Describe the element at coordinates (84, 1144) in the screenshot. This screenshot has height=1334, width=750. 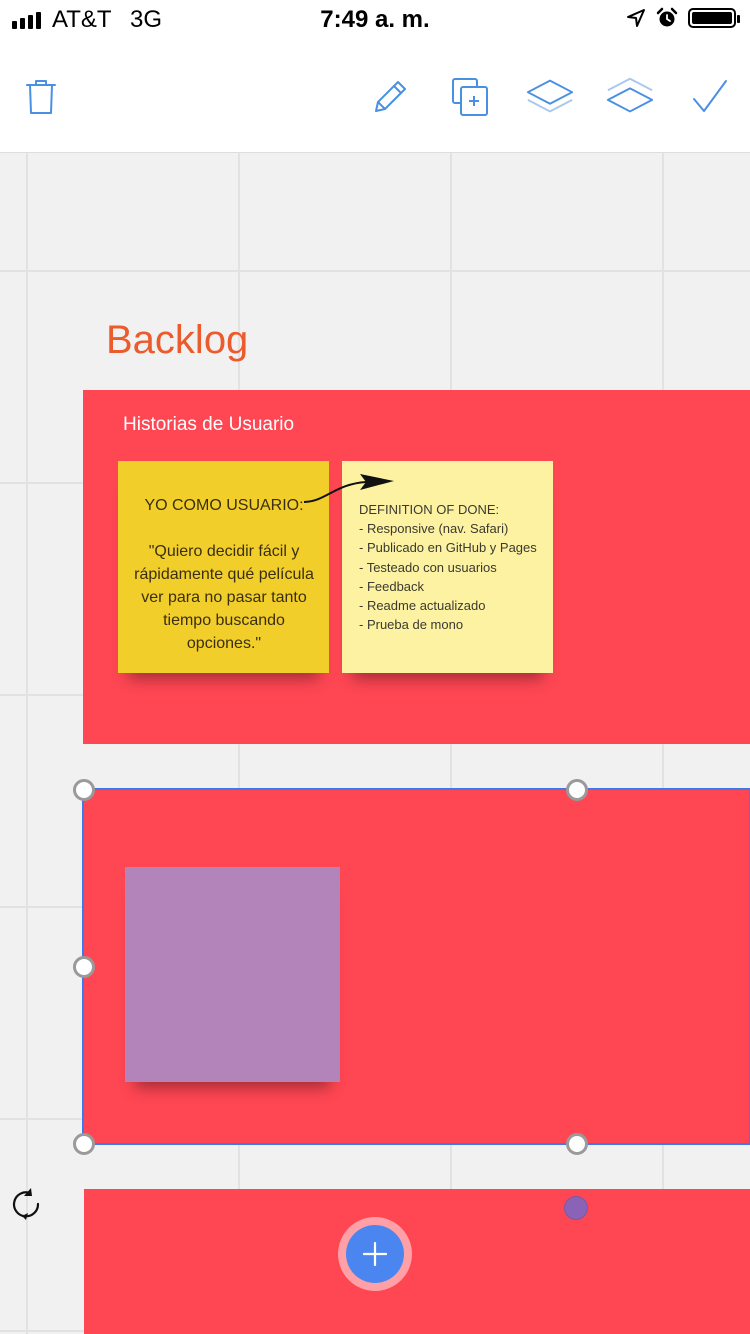
I see `resize-handle-bottom-left` at that location.